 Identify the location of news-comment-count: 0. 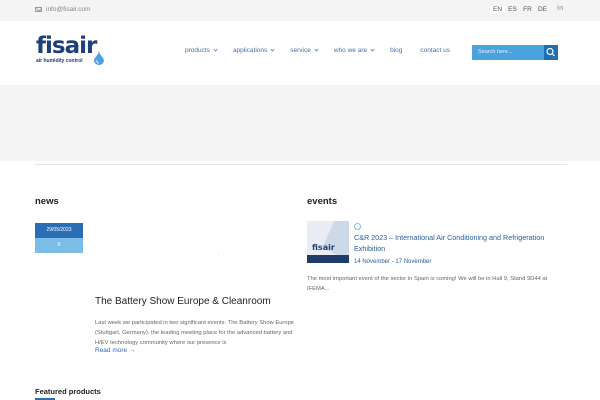
(59, 245).